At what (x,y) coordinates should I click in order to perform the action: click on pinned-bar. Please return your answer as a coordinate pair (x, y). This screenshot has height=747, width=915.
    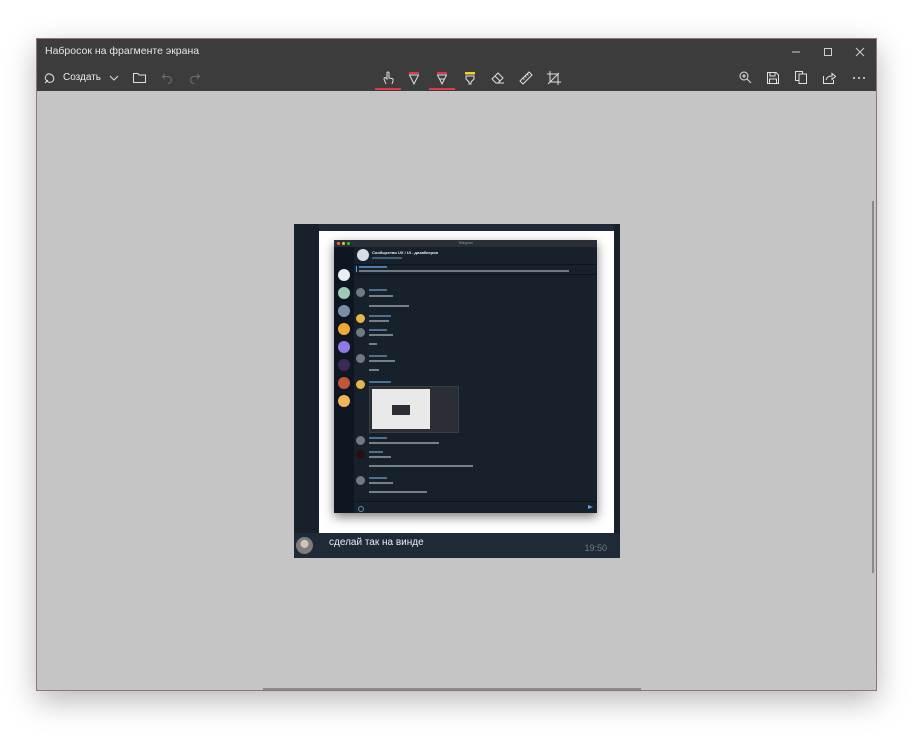
    Looking at the image, I should click on (356, 269).